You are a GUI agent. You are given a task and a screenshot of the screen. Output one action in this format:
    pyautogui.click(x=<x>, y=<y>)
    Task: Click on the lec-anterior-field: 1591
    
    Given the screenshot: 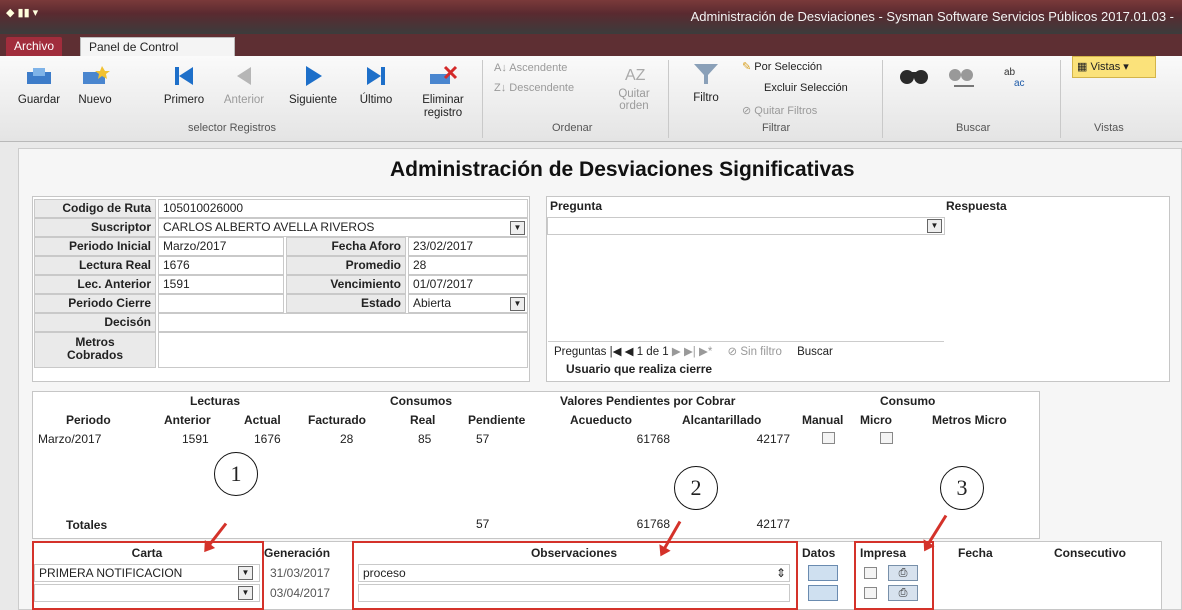 What is the action you would take?
    pyautogui.click(x=221, y=284)
    